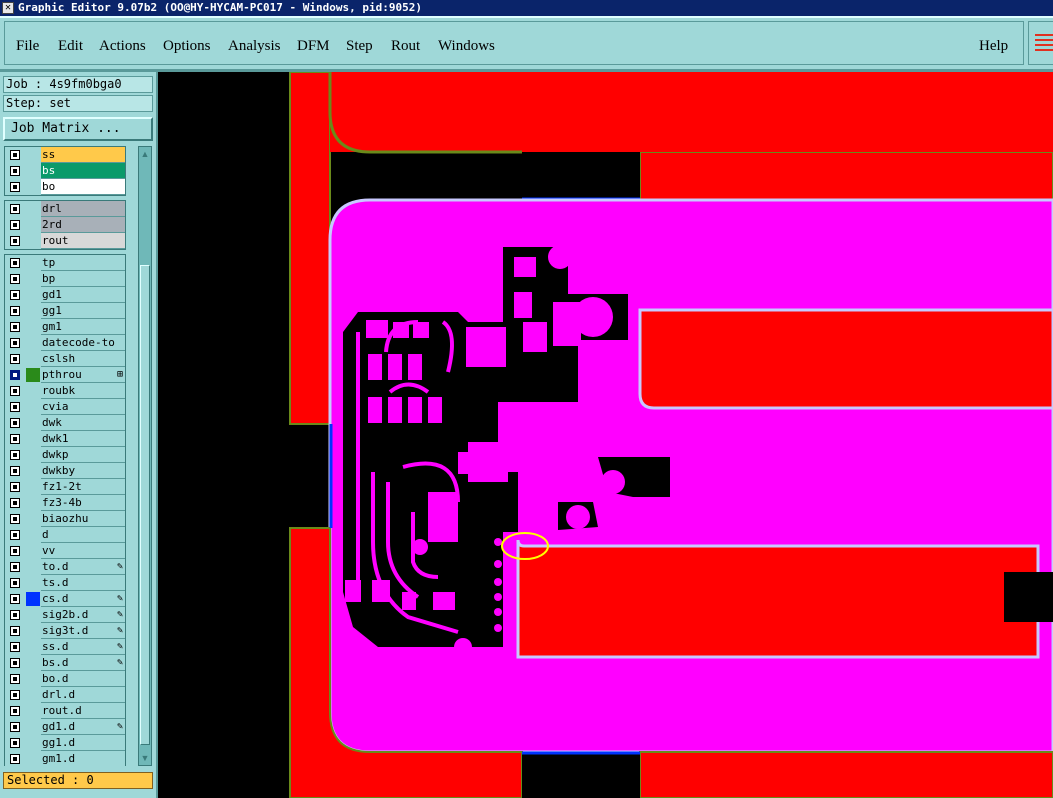 Image resolution: width=1053 pixels, height=798 pixels. I want to click on layer-name: dwk1, so click(83, 439).